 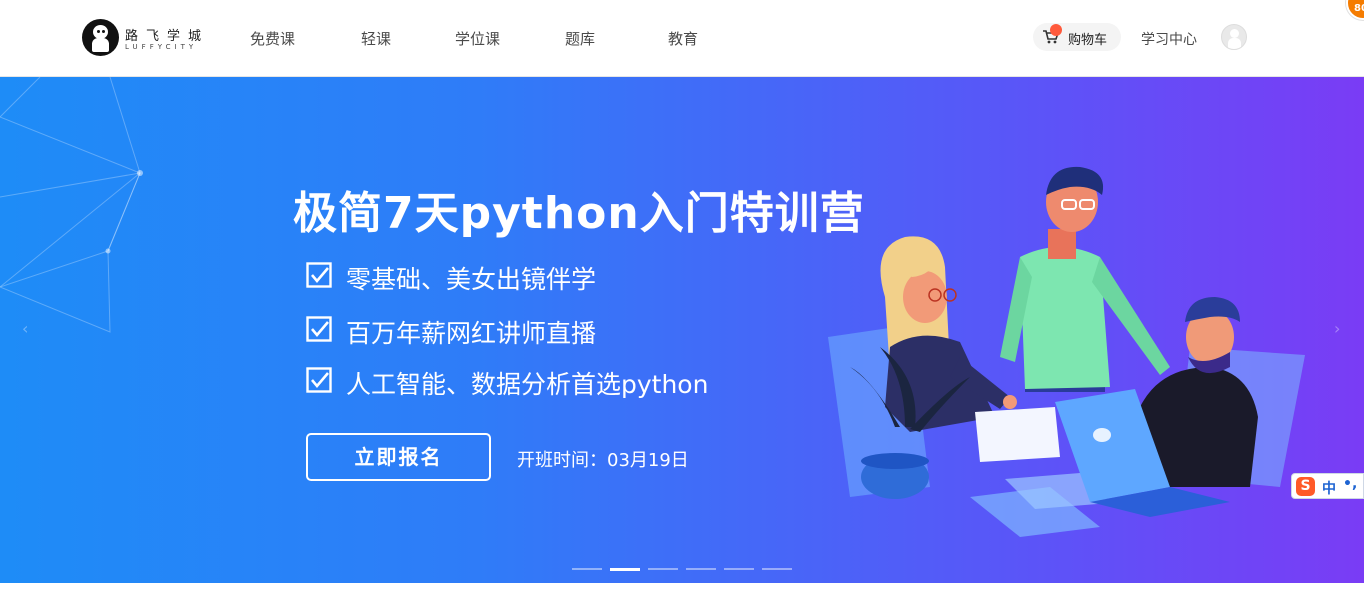 What do you see at coordinates (1056, 30) in the screenshot?
I see `cart-count-badge` at bounding box center [1056, 30].